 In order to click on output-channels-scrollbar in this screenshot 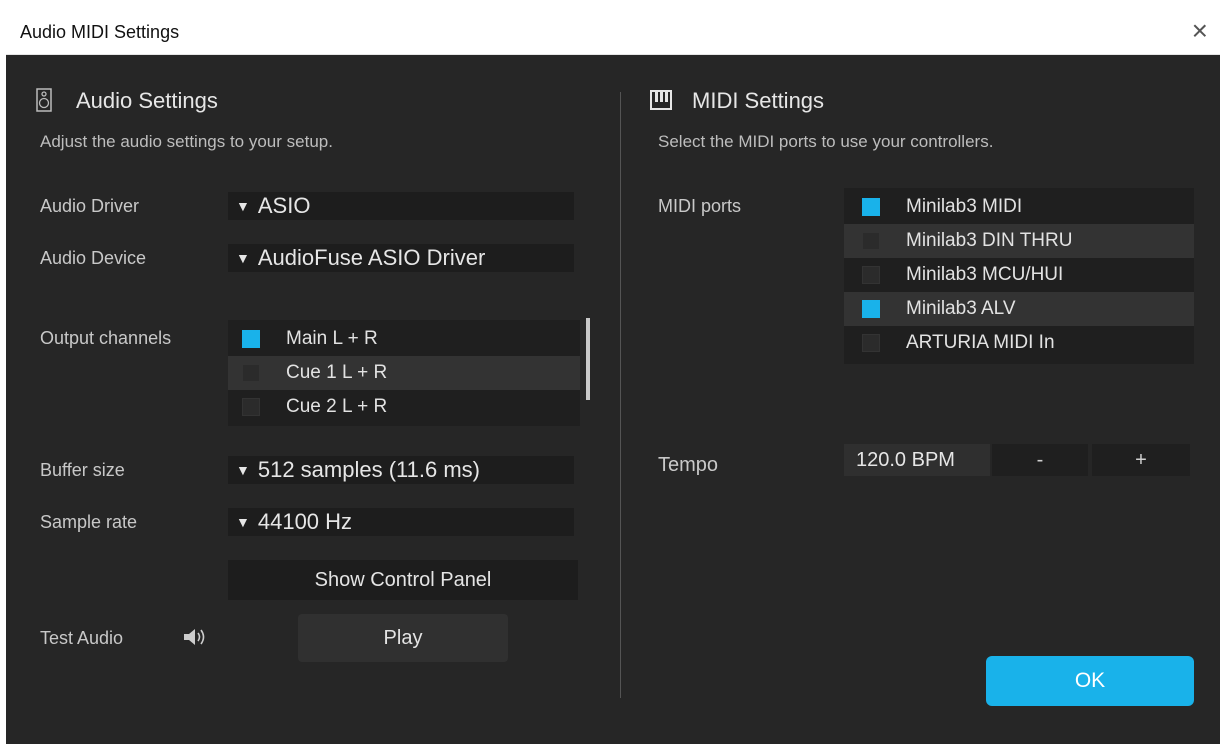, I will do `click(588, 359)`.